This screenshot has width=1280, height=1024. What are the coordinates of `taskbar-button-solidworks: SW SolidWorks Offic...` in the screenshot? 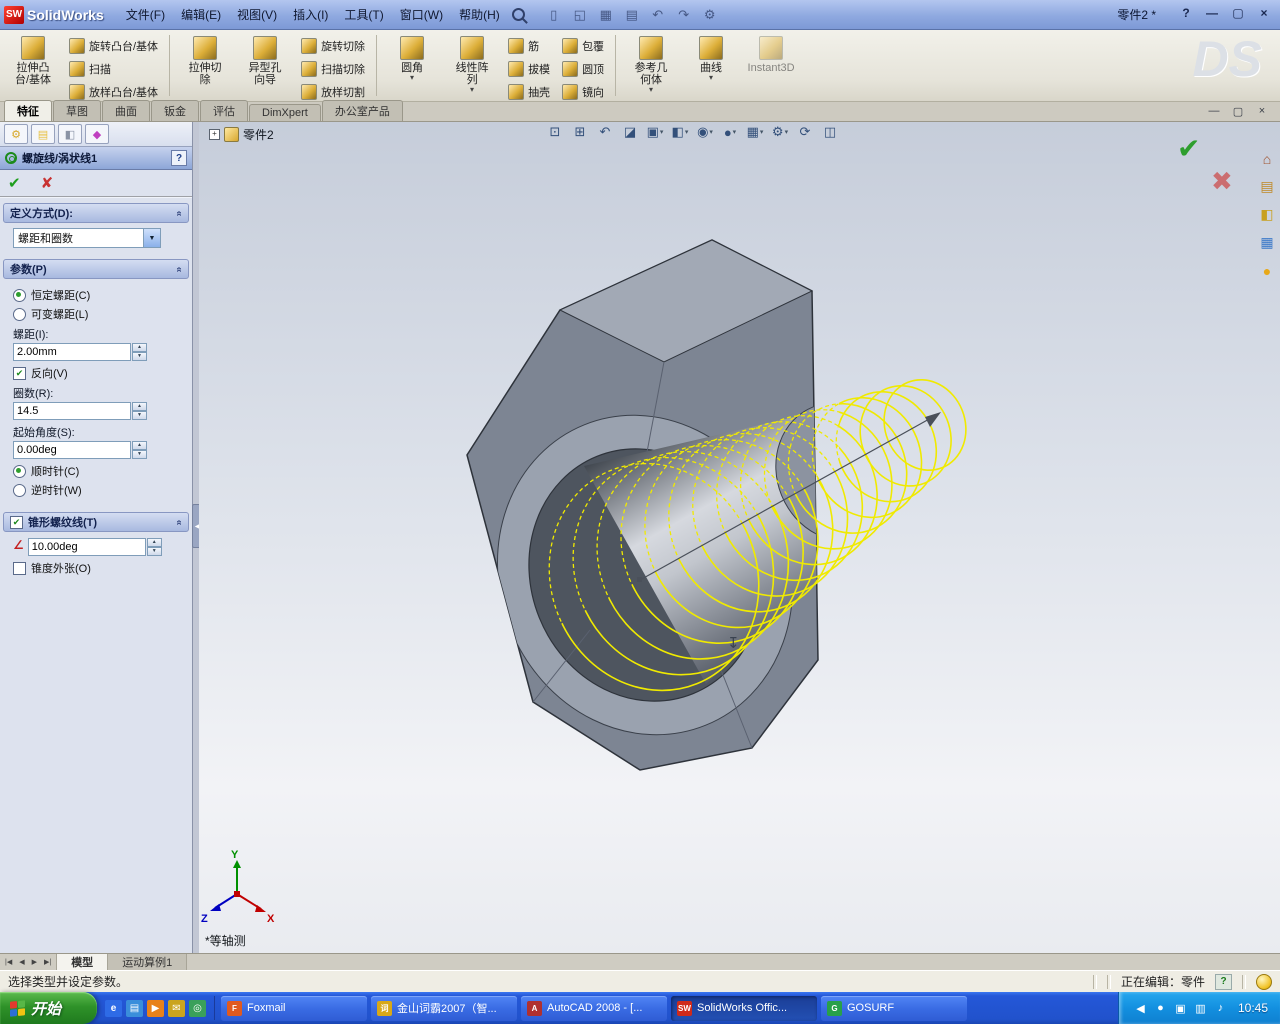 It's located at (744, 1008).